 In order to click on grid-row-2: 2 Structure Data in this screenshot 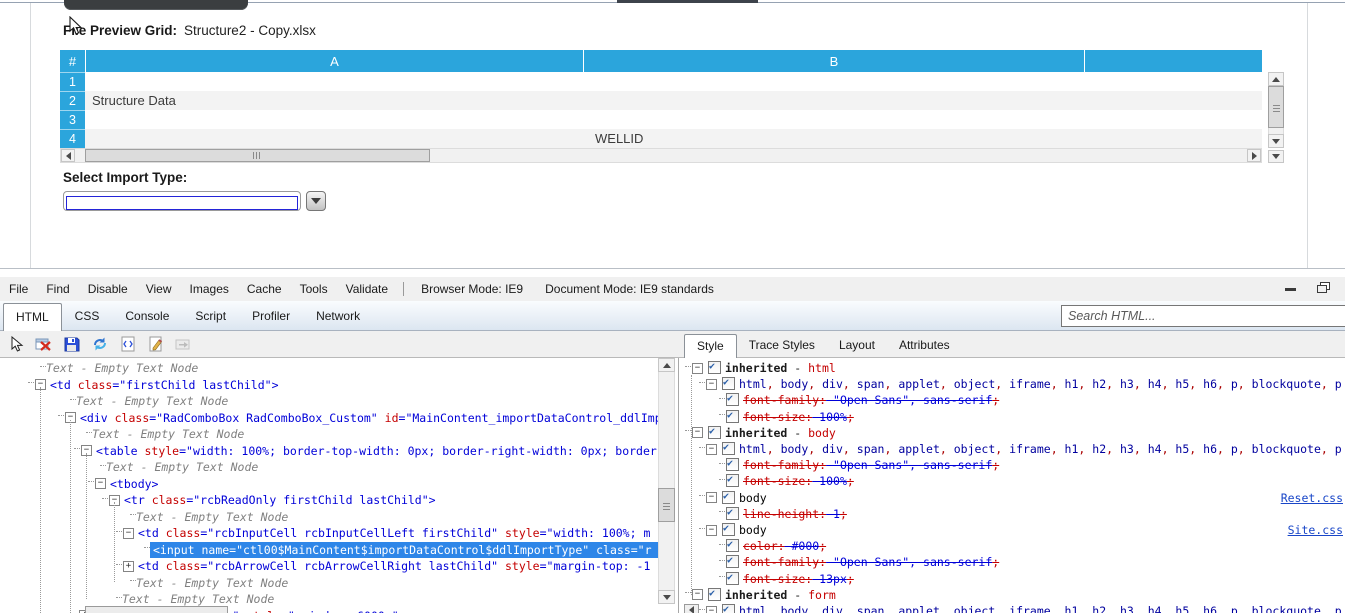, I will do `click(661, 100)`.